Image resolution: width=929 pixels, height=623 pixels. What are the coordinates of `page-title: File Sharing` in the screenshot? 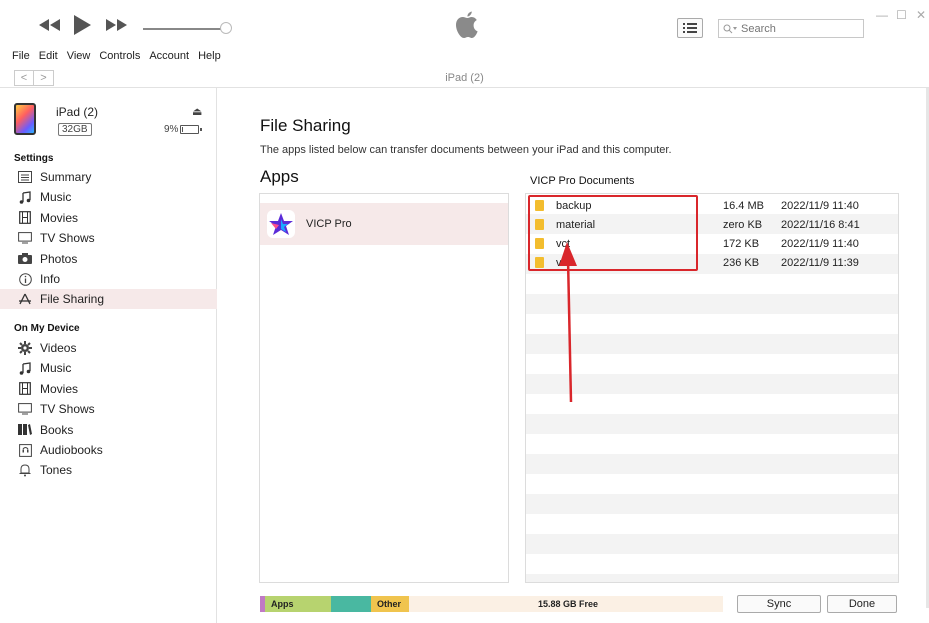 It's located at (305, 125).